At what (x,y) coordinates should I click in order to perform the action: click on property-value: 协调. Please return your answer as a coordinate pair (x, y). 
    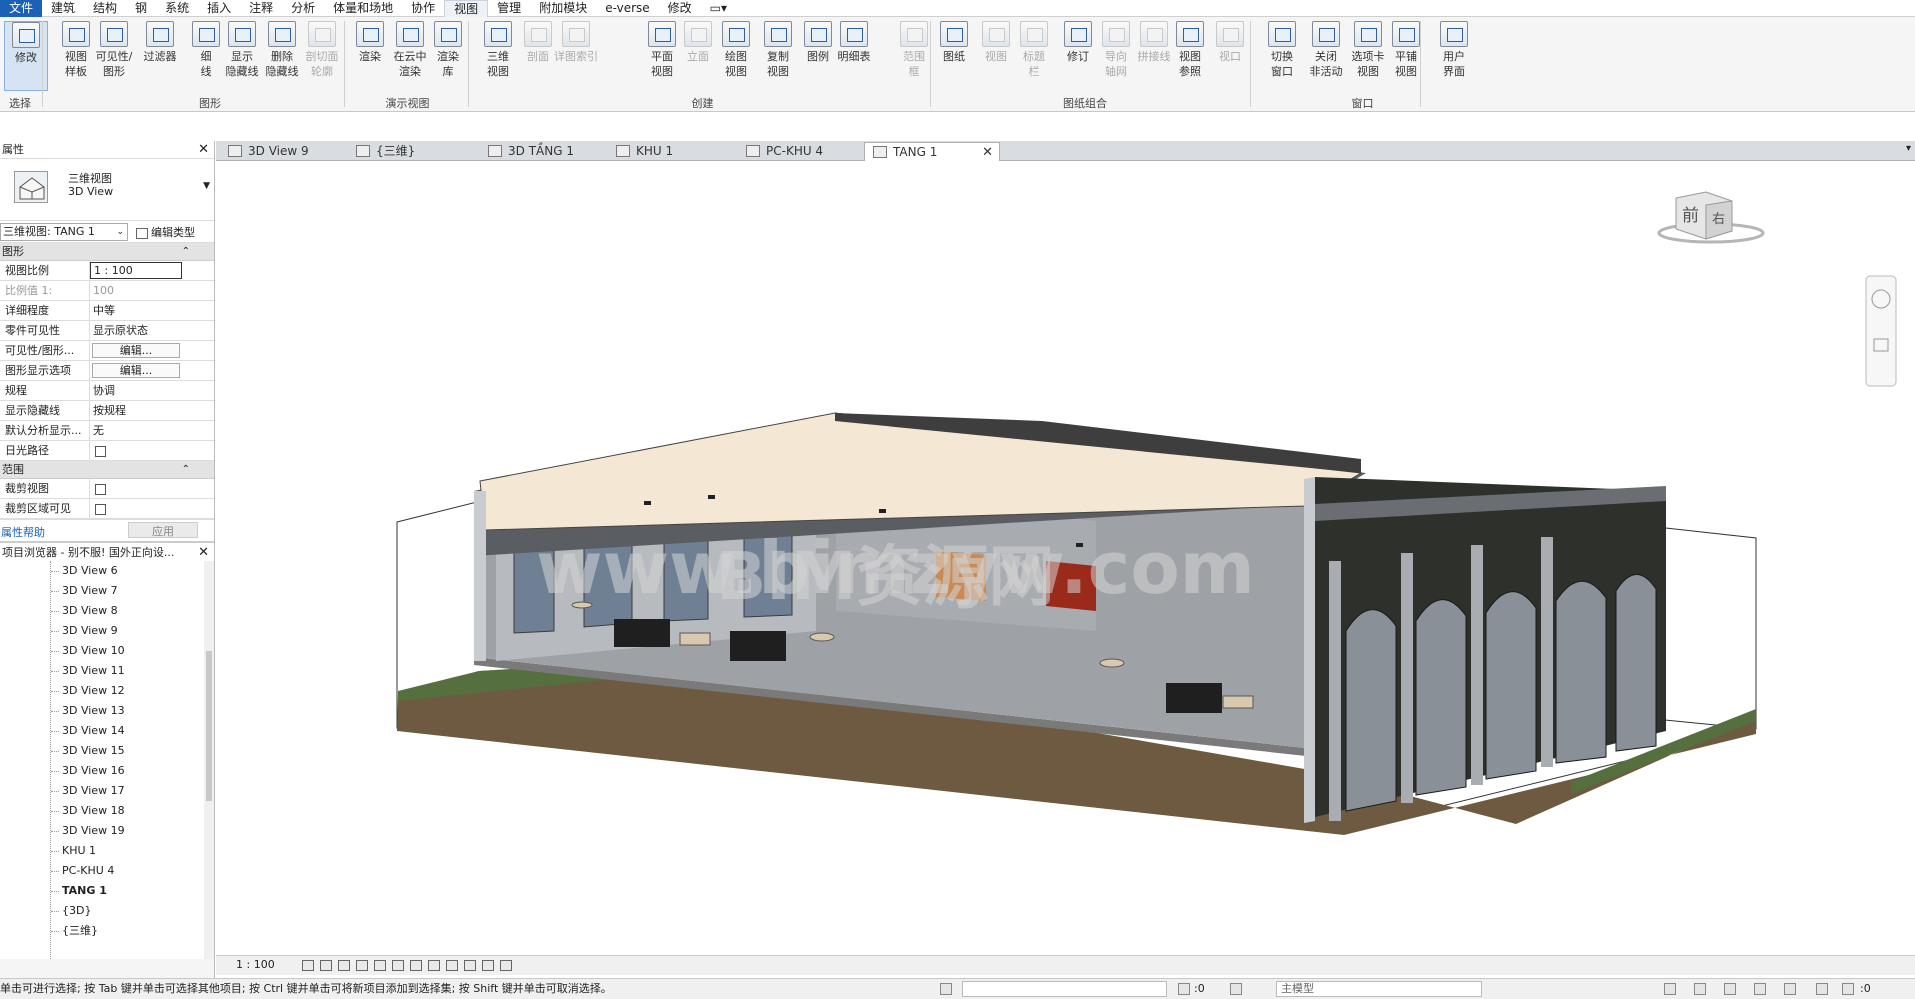
    Looking at the image, I should click on (136, 390).